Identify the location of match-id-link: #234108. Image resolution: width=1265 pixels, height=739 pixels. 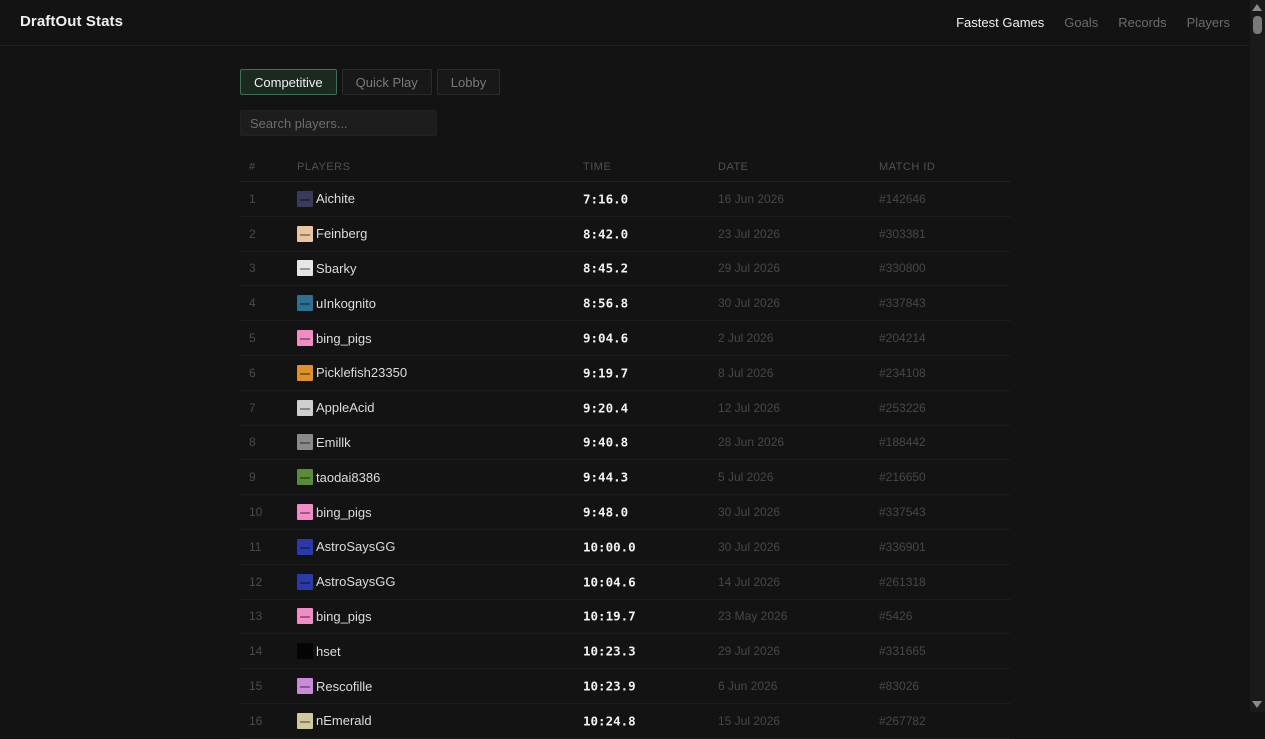
(902, 373).